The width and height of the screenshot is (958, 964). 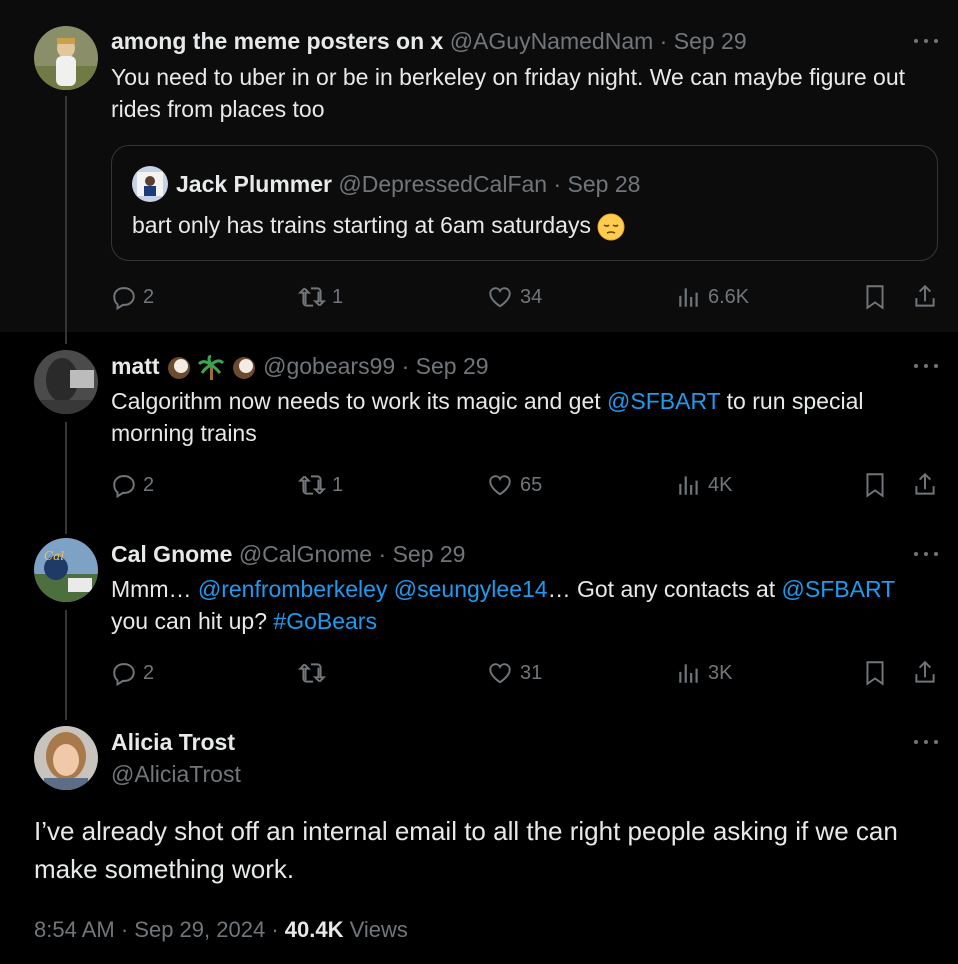 What do you see at coordinates (254, 184) in the screenshot?
I see `author-name: Jack Plummer` at bounding box center [254, 184].